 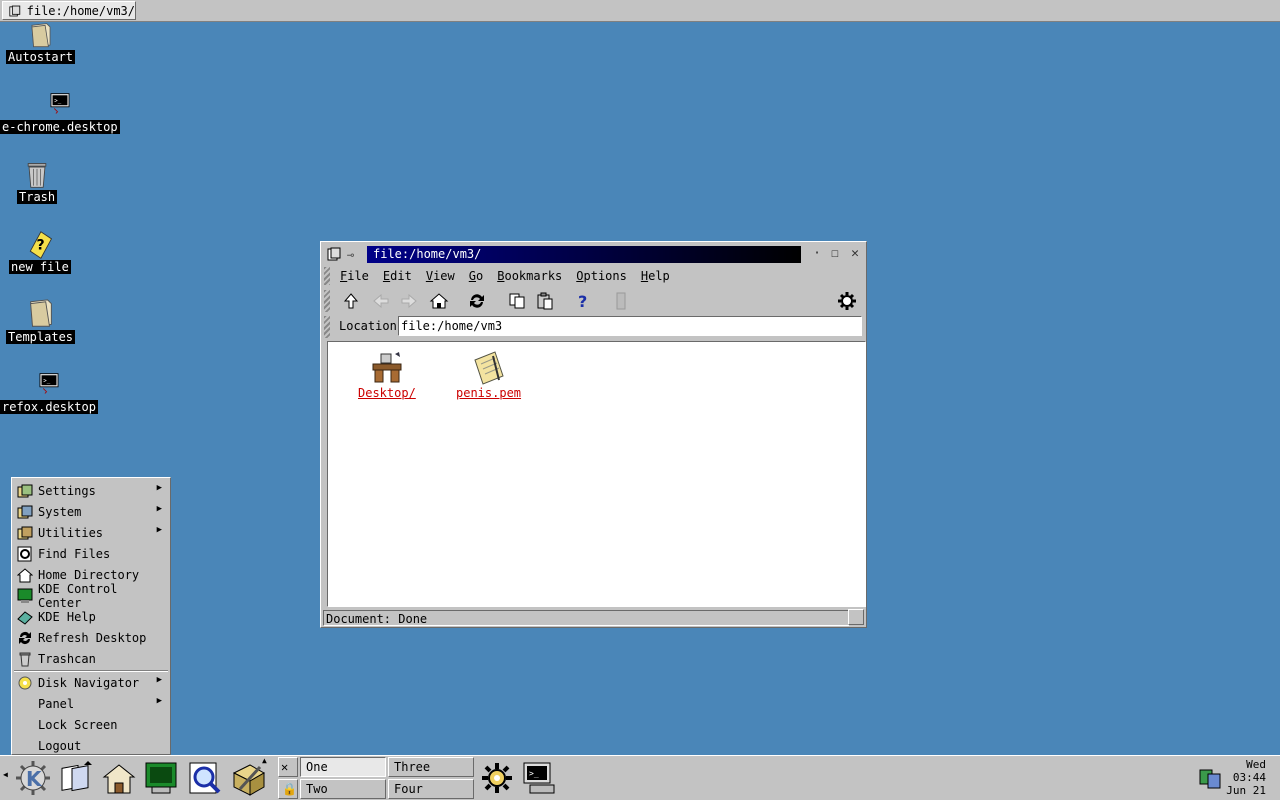 I want to click on blank-icon, so click(x=25, y=746).